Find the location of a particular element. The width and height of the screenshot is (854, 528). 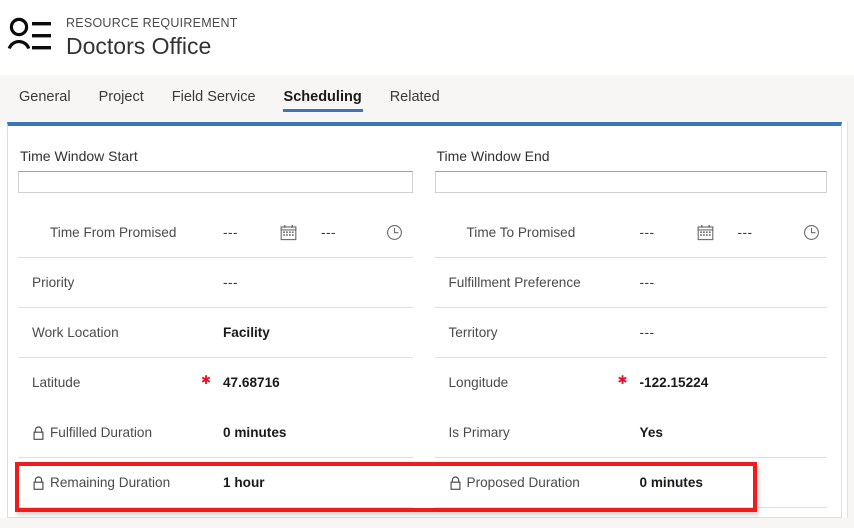

row-fulfilled-duration: Fulfilled Duration 0 minutes is located at coordinates (215, 433).